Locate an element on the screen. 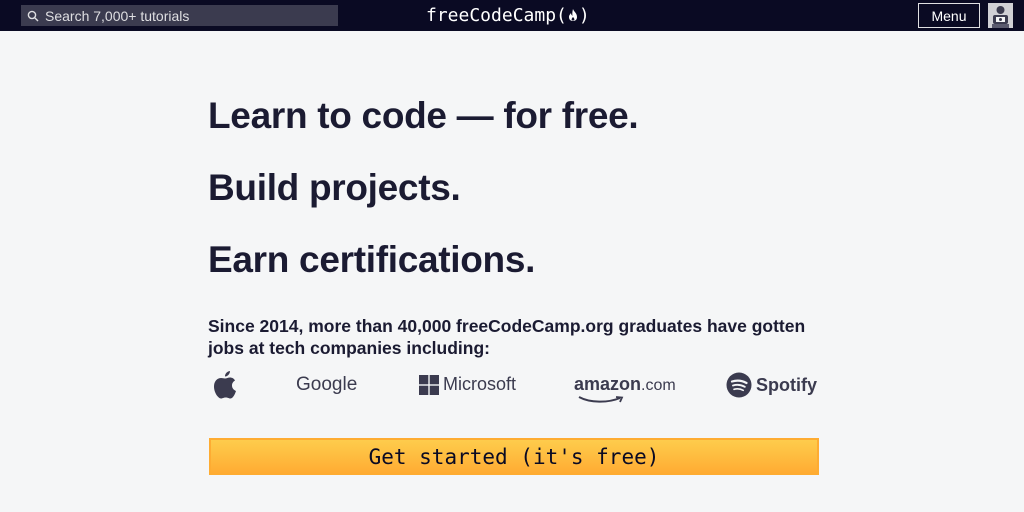  search-input is located at coordinates (185, 15).